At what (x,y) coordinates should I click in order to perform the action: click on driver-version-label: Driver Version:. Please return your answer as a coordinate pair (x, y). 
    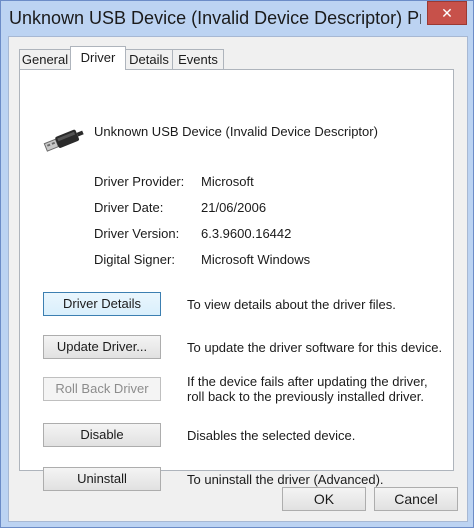
    Looking at the image, I should click on (137, 233).